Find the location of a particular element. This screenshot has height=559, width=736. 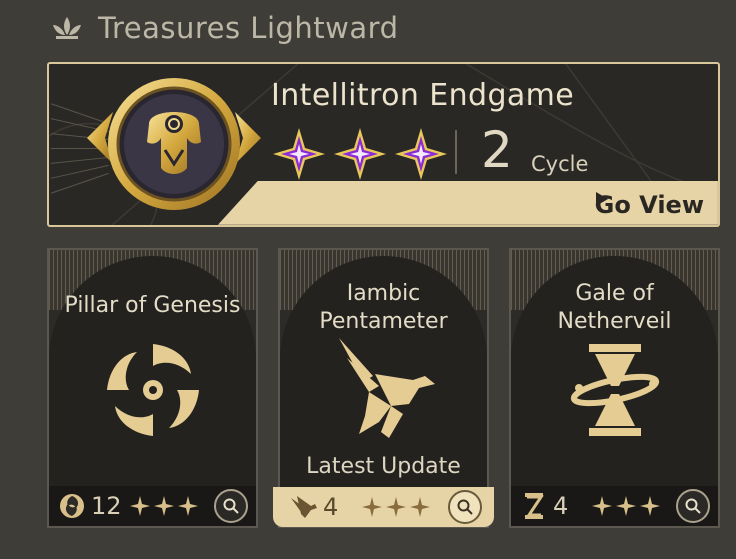

card-footer: 4 is located at coordinates (614, 506).